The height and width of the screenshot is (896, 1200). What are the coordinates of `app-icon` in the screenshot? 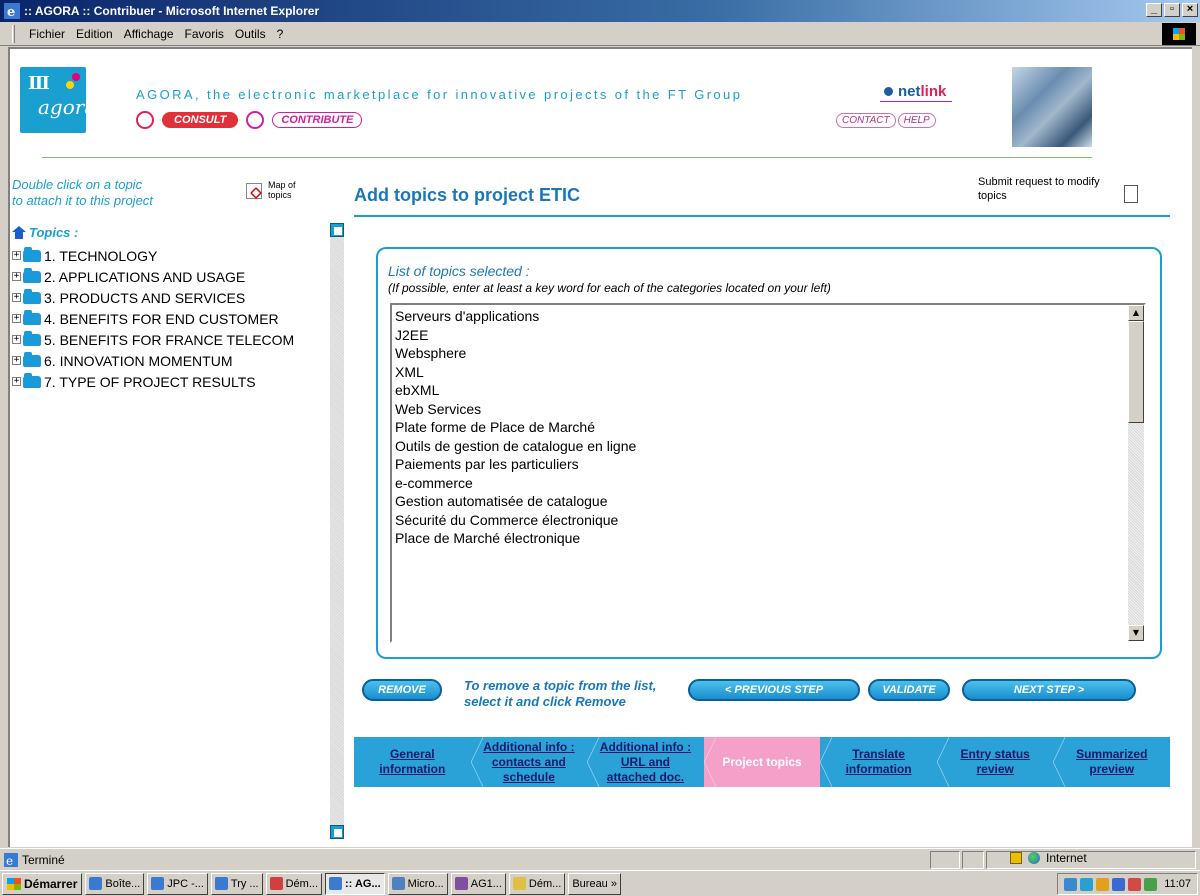 It's located at (398, 883).